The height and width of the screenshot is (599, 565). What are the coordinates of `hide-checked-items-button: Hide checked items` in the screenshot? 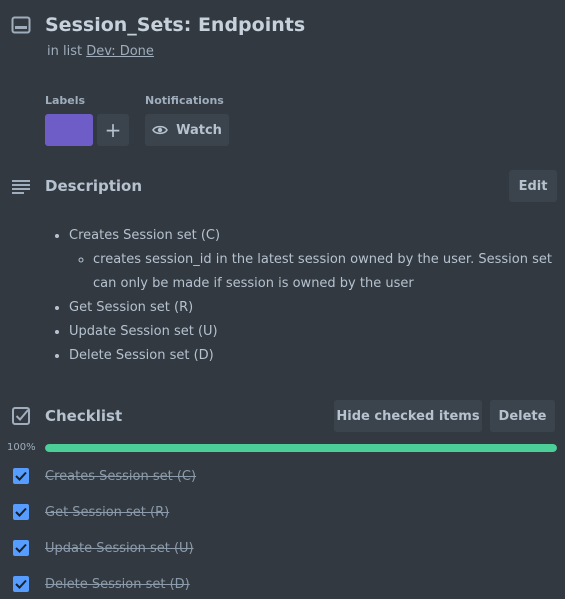 It's located at (408, 416).